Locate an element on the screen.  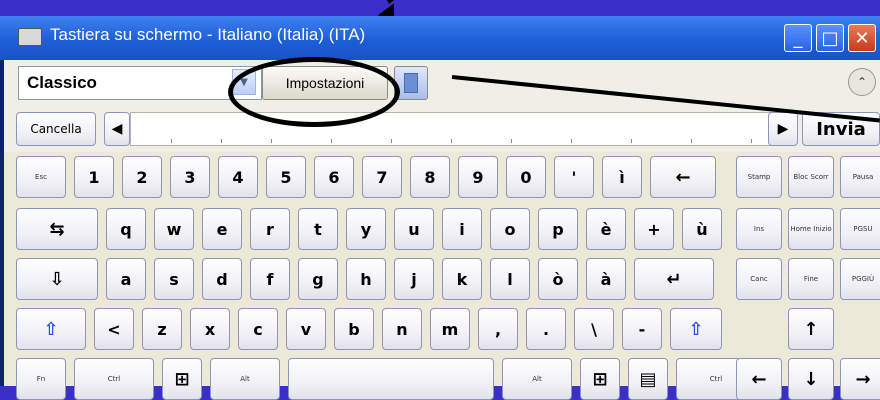
prediction-bar: Cancella ◀ ▶ Invia is located at coordinates (442, 129).